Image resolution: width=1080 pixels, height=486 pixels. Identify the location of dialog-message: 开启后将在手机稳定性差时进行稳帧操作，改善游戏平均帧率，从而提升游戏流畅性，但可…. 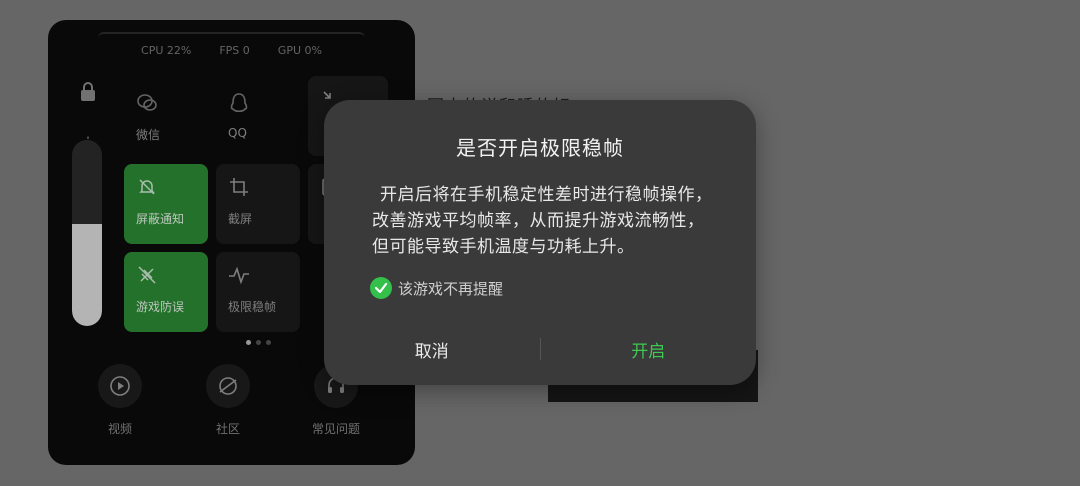
(542, 221).